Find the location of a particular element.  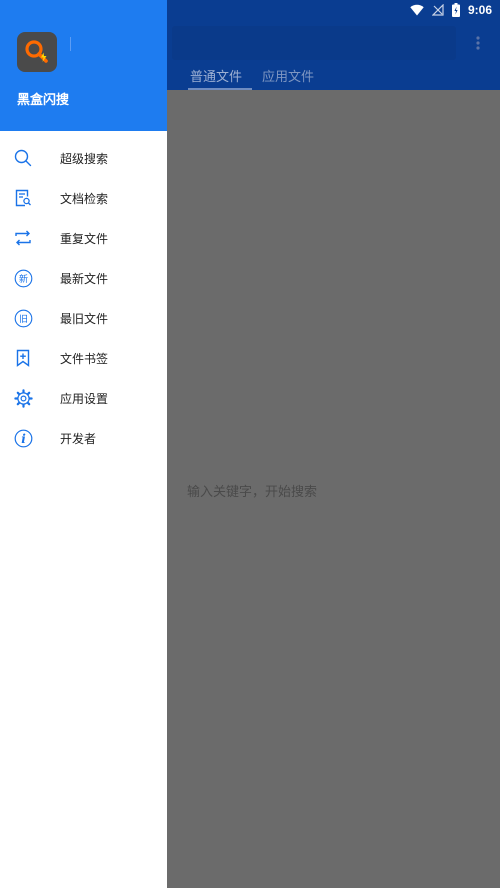

repeat-icon is located at coordinates (23, 238).